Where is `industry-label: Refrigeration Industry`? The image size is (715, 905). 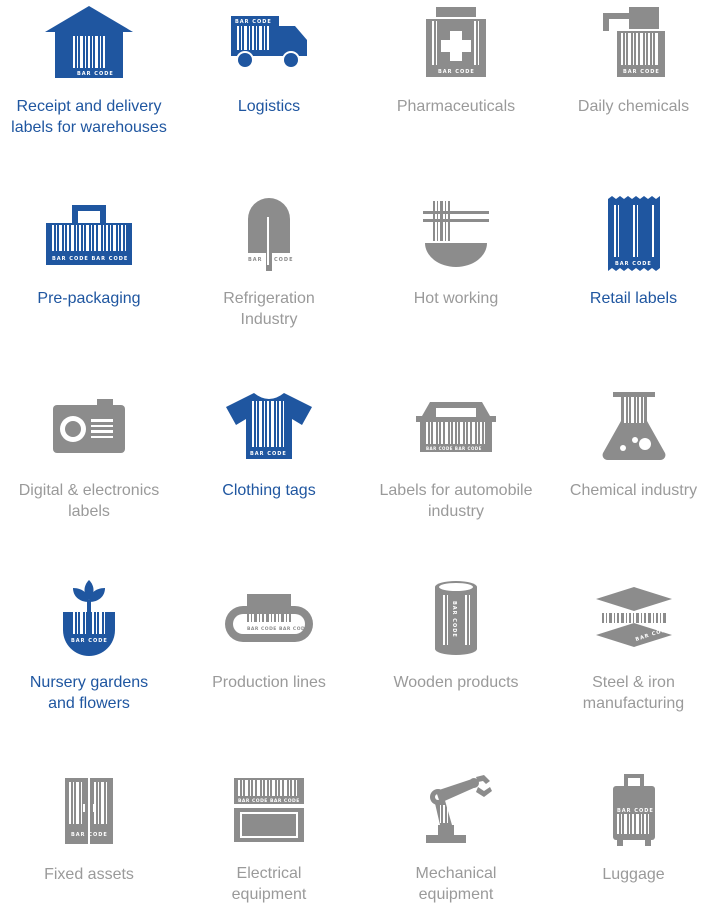 industry-label: Refrigeration Industry is located at coordinates (269, 309).